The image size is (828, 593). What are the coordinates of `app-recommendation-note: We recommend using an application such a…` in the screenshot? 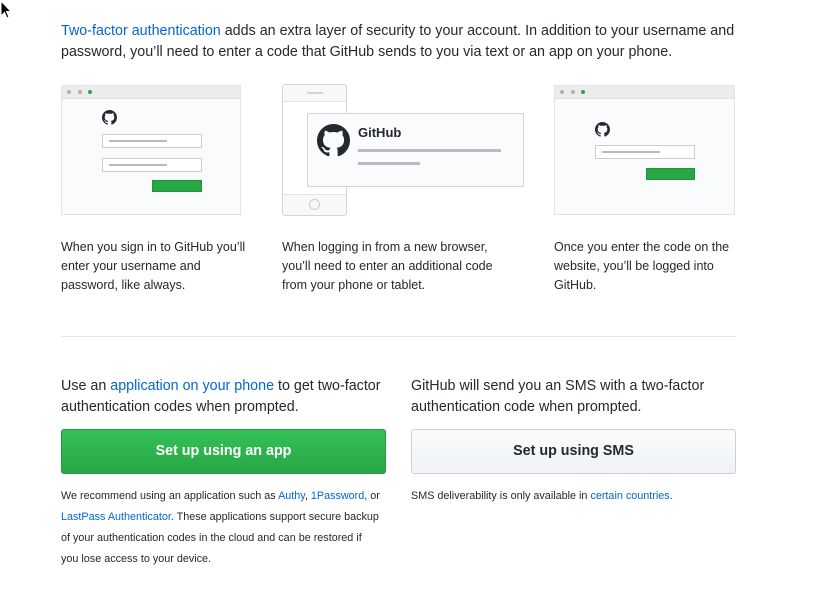 It's located at (221, 528).